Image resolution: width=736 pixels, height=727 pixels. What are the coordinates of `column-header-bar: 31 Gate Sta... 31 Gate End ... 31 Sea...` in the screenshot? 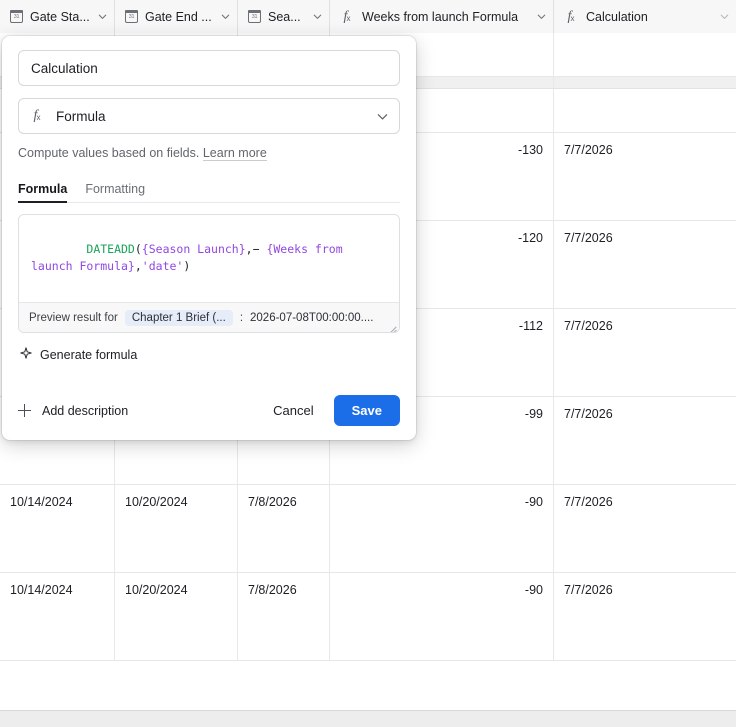 It's located at (368, 16).